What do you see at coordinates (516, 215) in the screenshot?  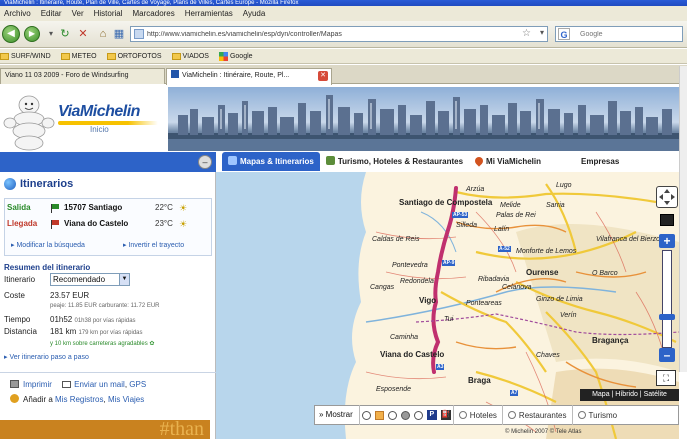 I see `map-label: Palas de Rei` at bounding box center [516, 215].